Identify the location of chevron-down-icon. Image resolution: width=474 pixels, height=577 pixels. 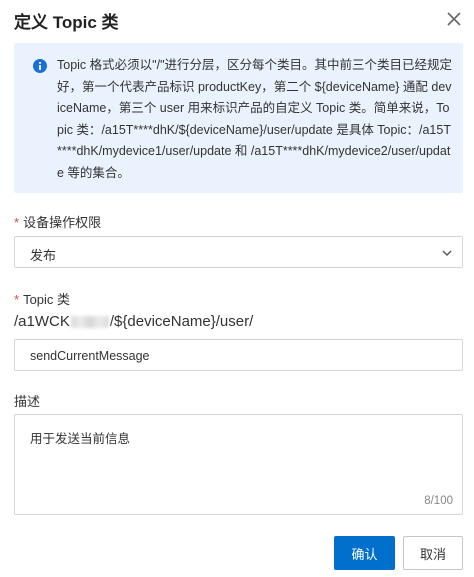
(447, 253).